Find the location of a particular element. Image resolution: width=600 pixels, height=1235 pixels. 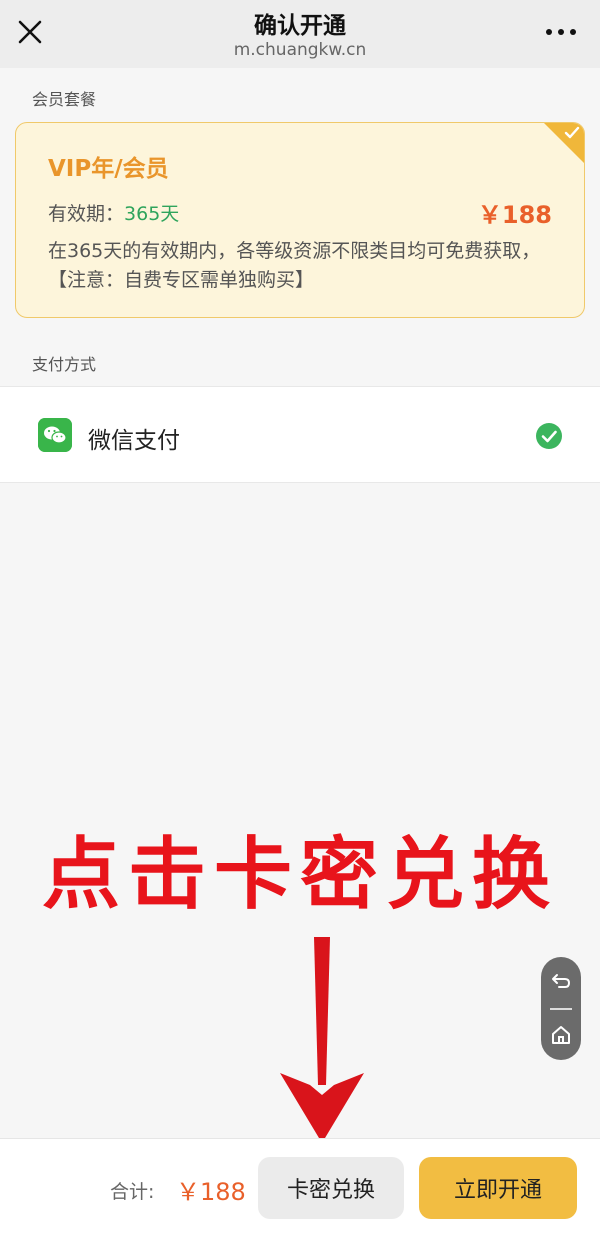

wechat-icon is located at coordinates (55, 435).